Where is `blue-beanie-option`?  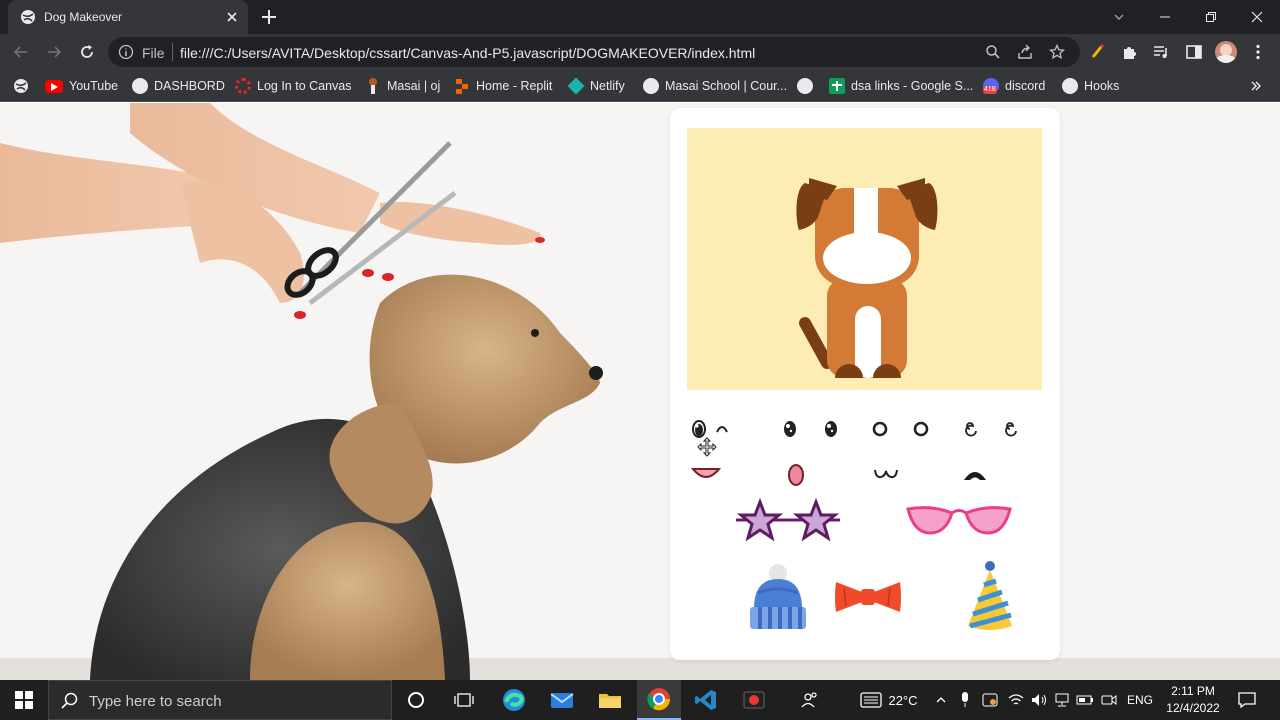 blue-beanie-option is located at coordinates (778, 597).